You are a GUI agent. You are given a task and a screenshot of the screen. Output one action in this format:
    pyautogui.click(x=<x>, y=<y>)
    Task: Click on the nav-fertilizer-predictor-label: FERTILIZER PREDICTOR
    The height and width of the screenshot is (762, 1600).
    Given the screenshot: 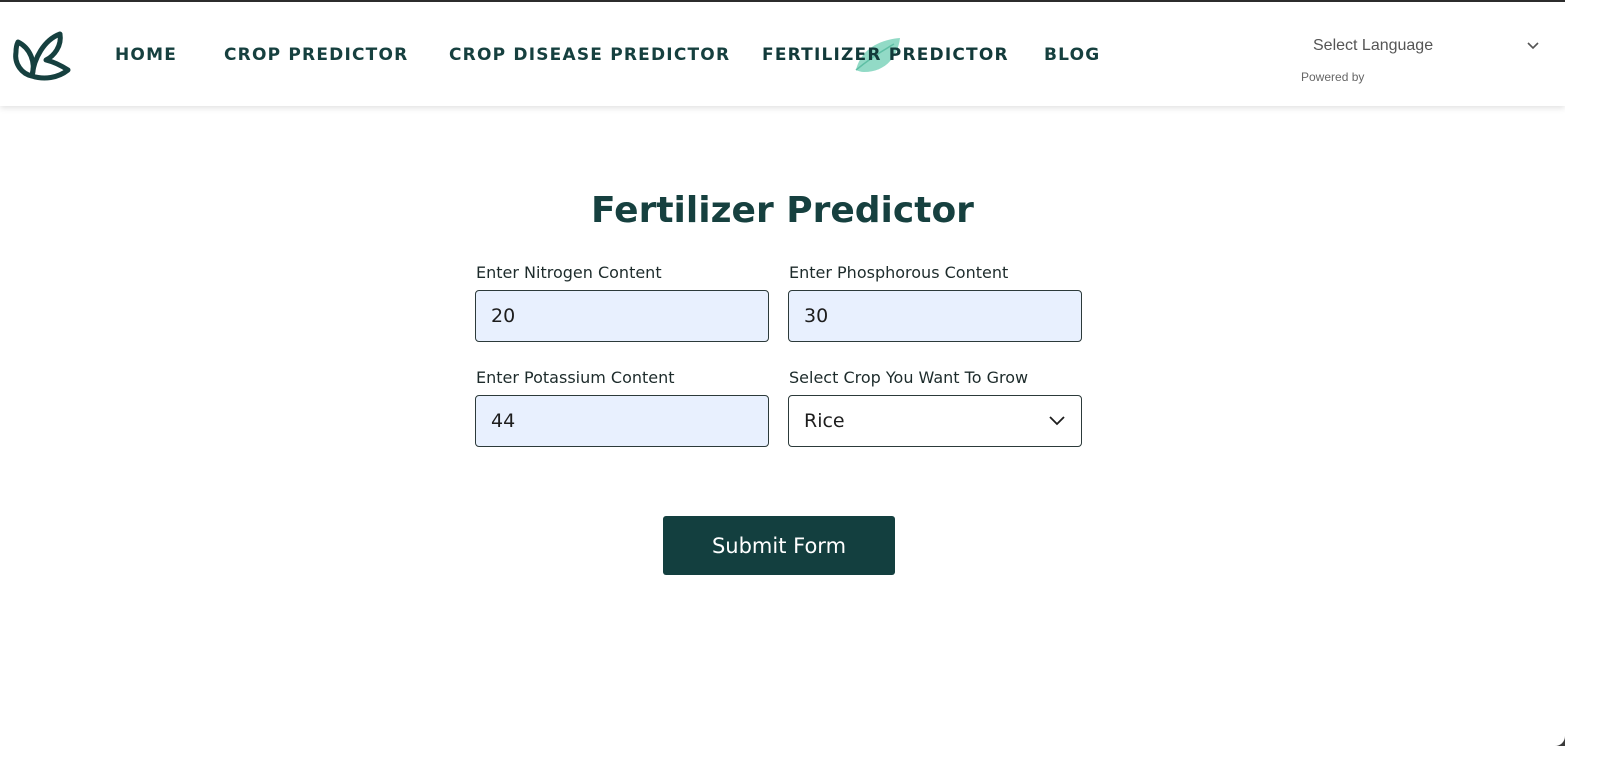 What is the action you would take?
    pyautogui.click(x=885, y=55)
    